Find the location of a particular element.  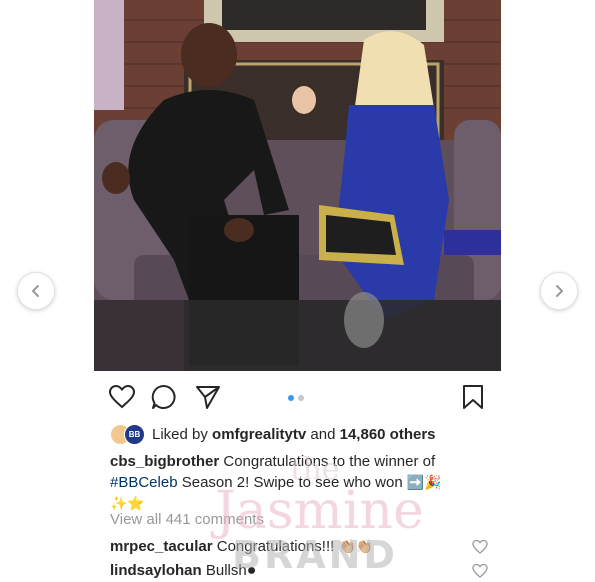

avatar: BB is located at coordinates (134, 434).